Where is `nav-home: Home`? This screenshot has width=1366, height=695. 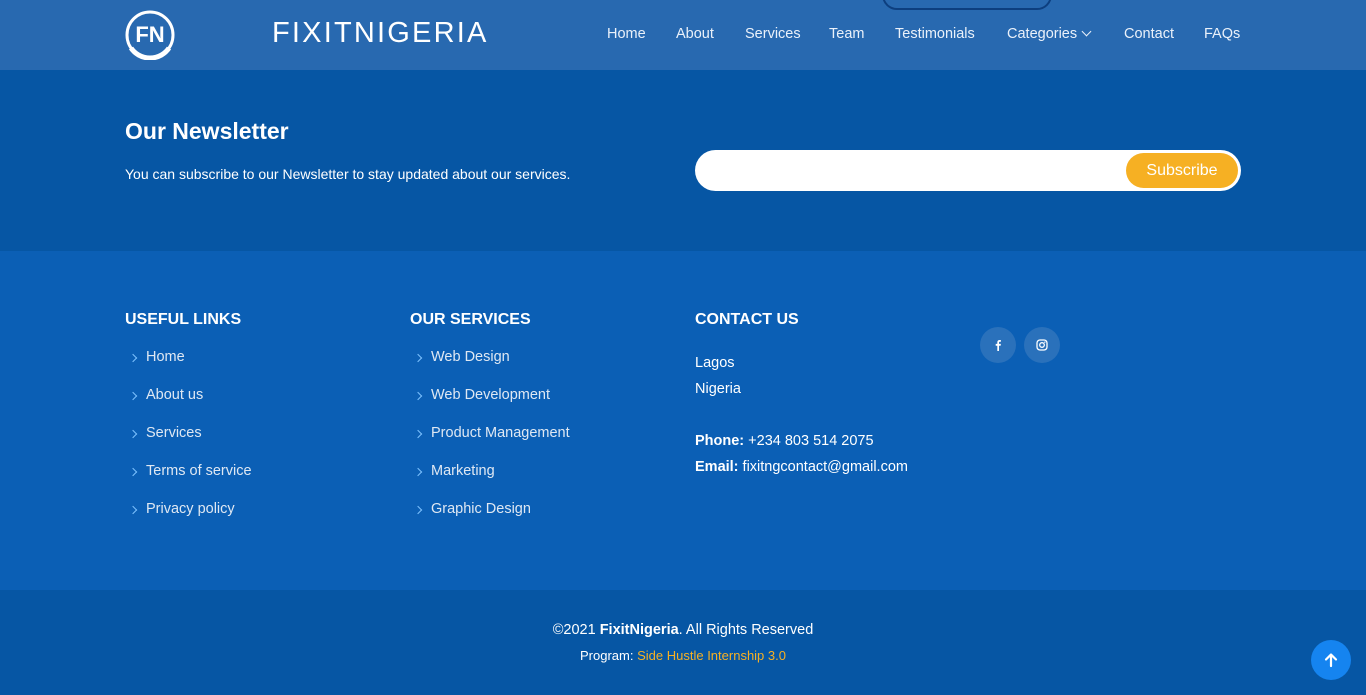
nav-home: Home is located at coordinates (626, 34).